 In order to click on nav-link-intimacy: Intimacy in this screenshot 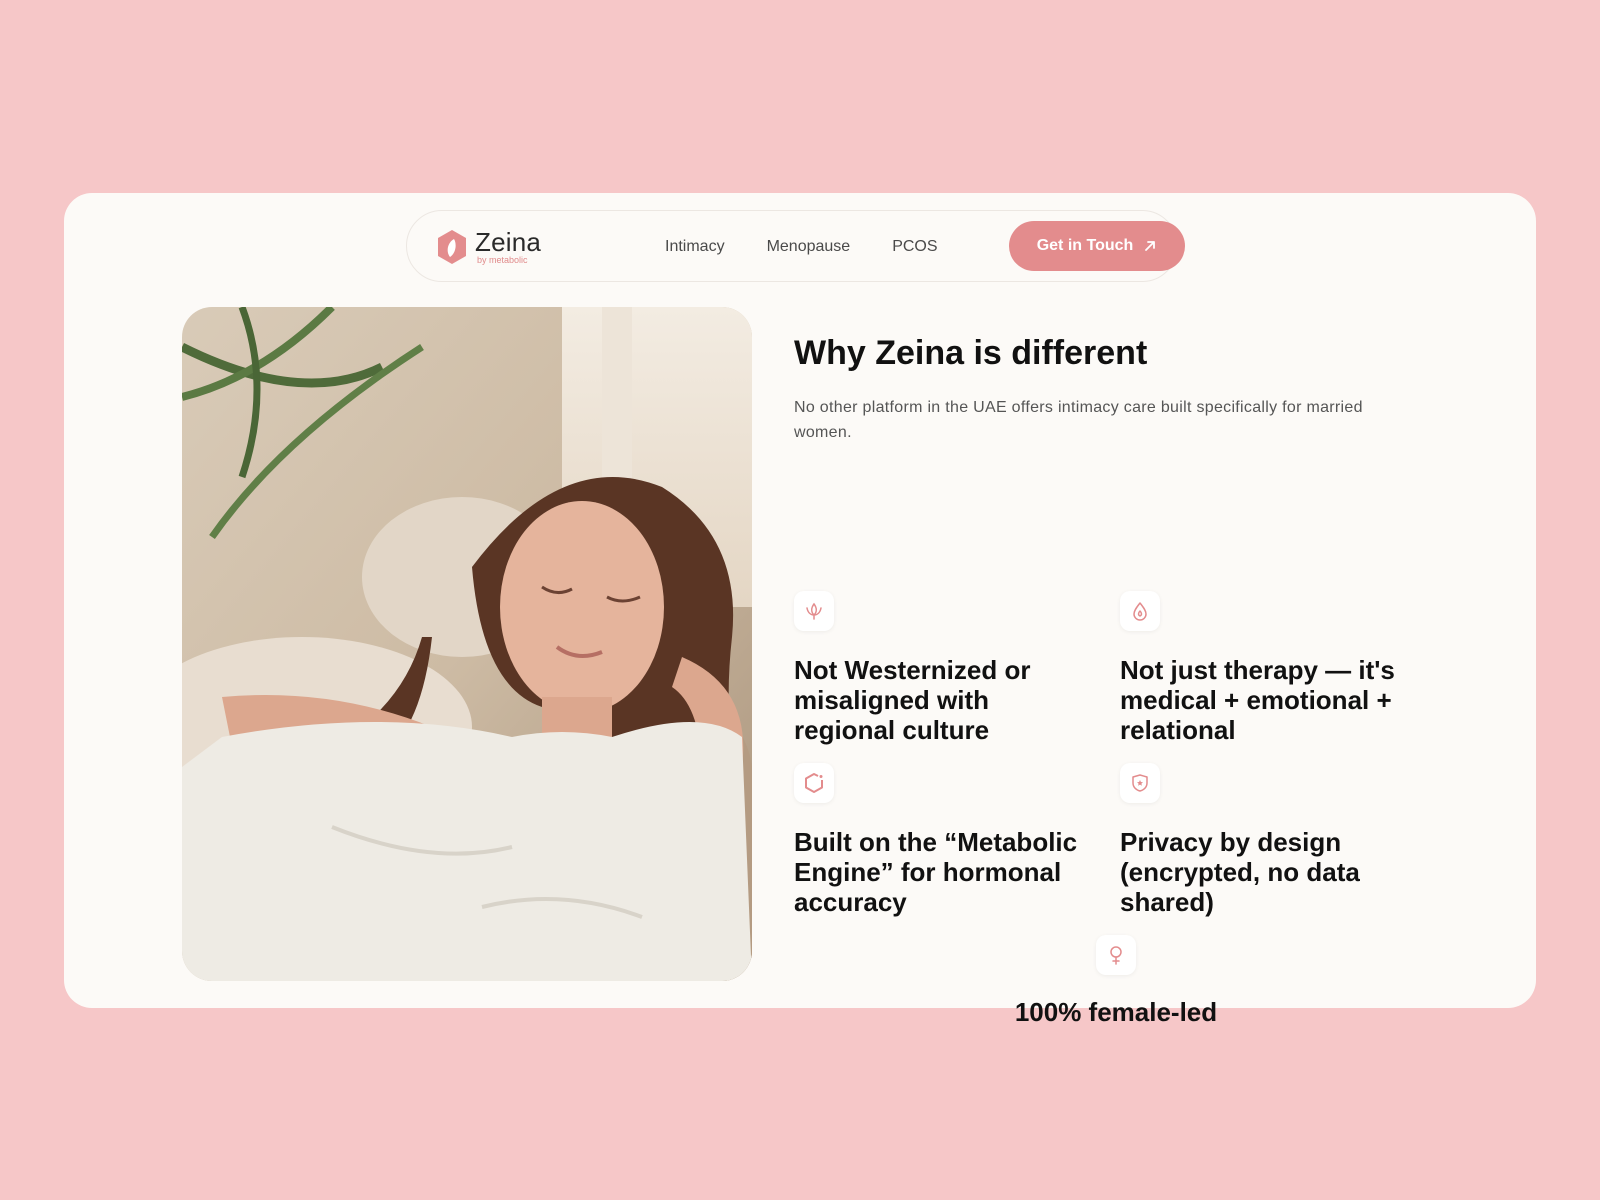, I will do `click(695, 247)`.